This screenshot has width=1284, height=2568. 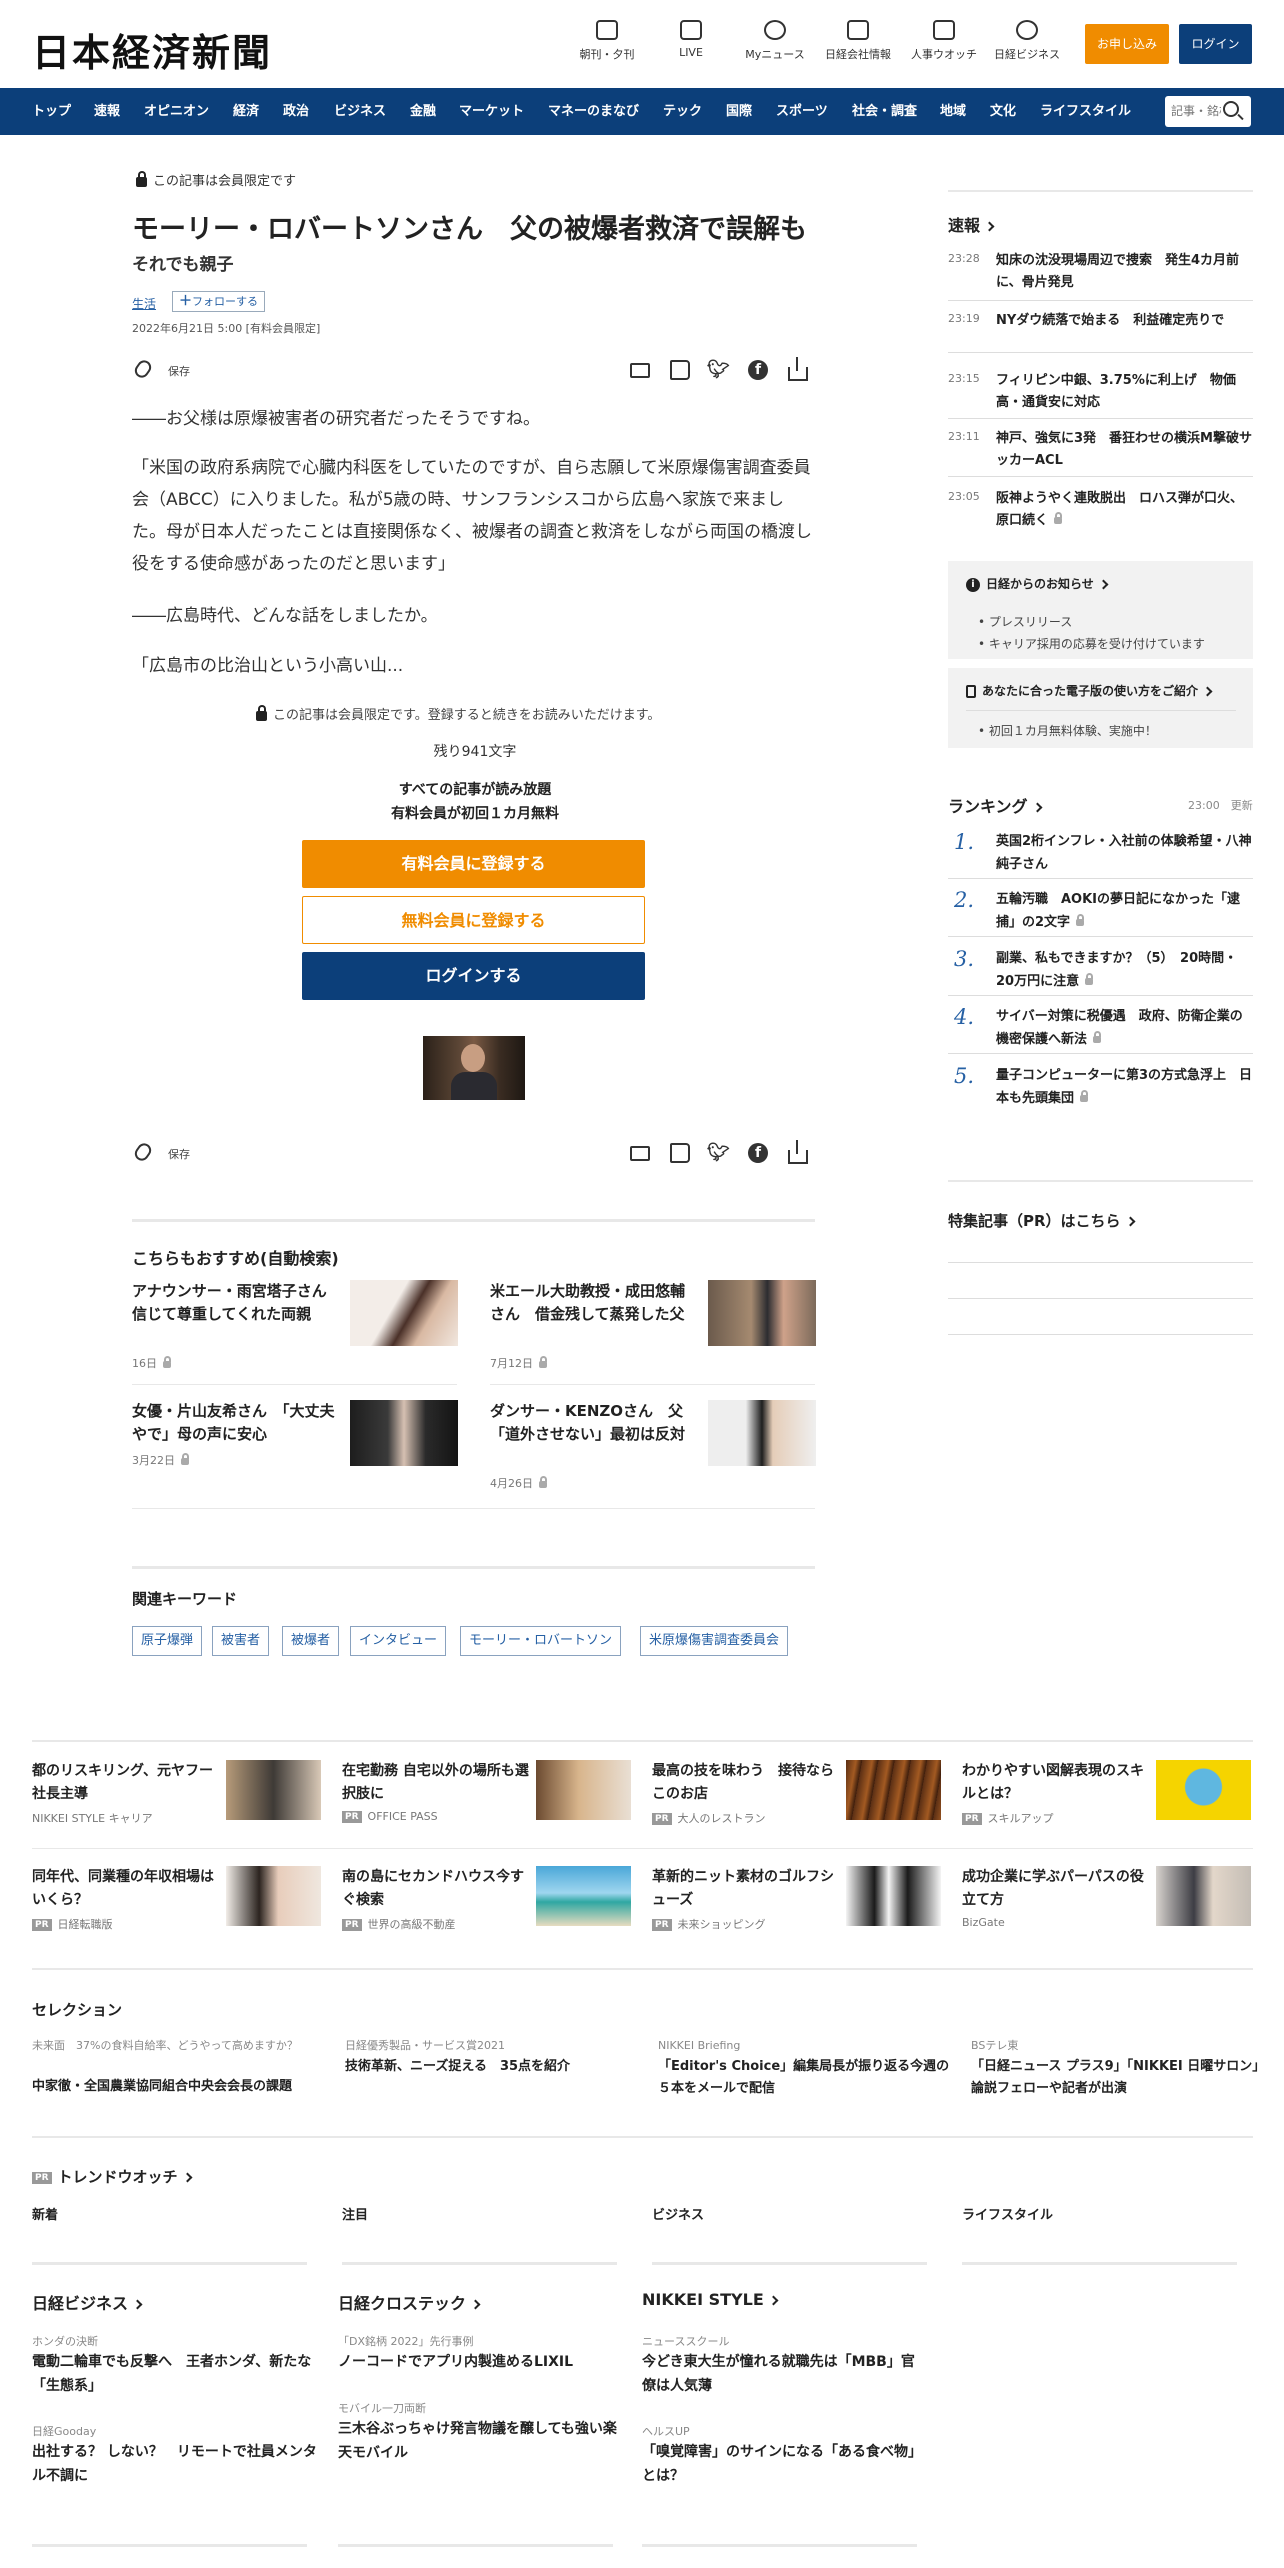 I want to click on login-button: ログイン, so click(x=1215, y=44).